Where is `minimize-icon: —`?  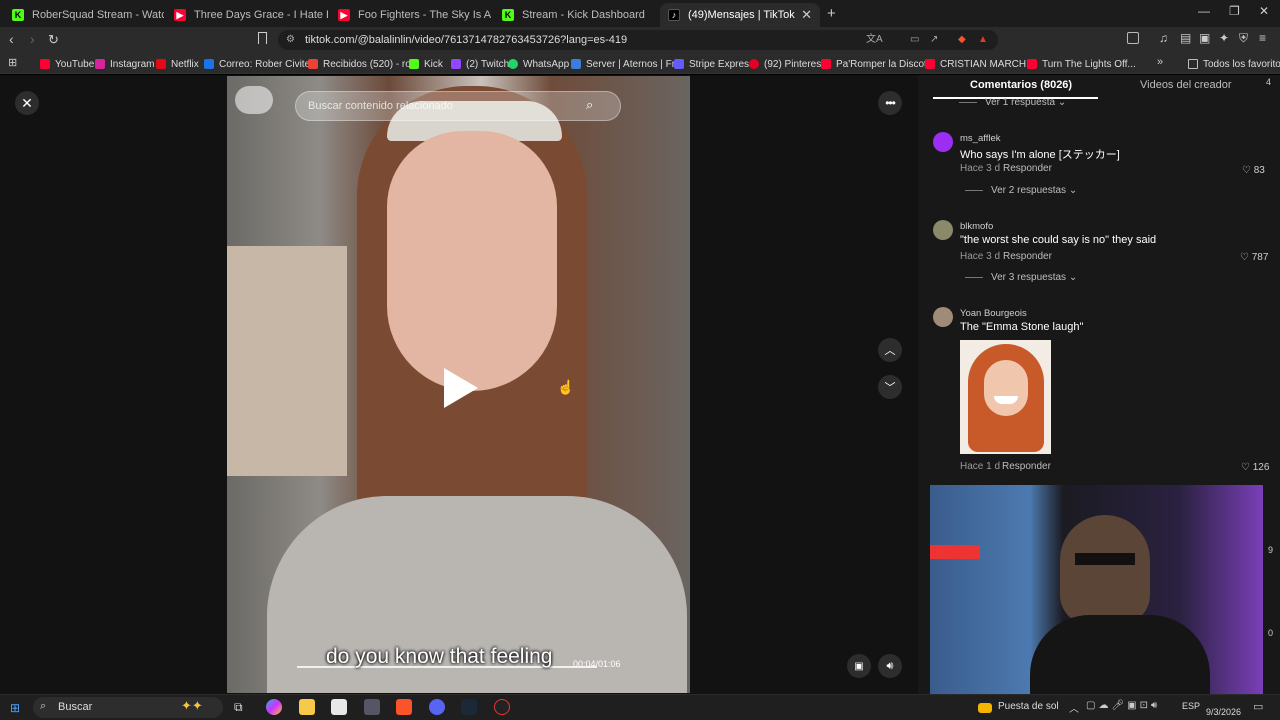
minimize-icon: — is located at coordinates (1204, 11).